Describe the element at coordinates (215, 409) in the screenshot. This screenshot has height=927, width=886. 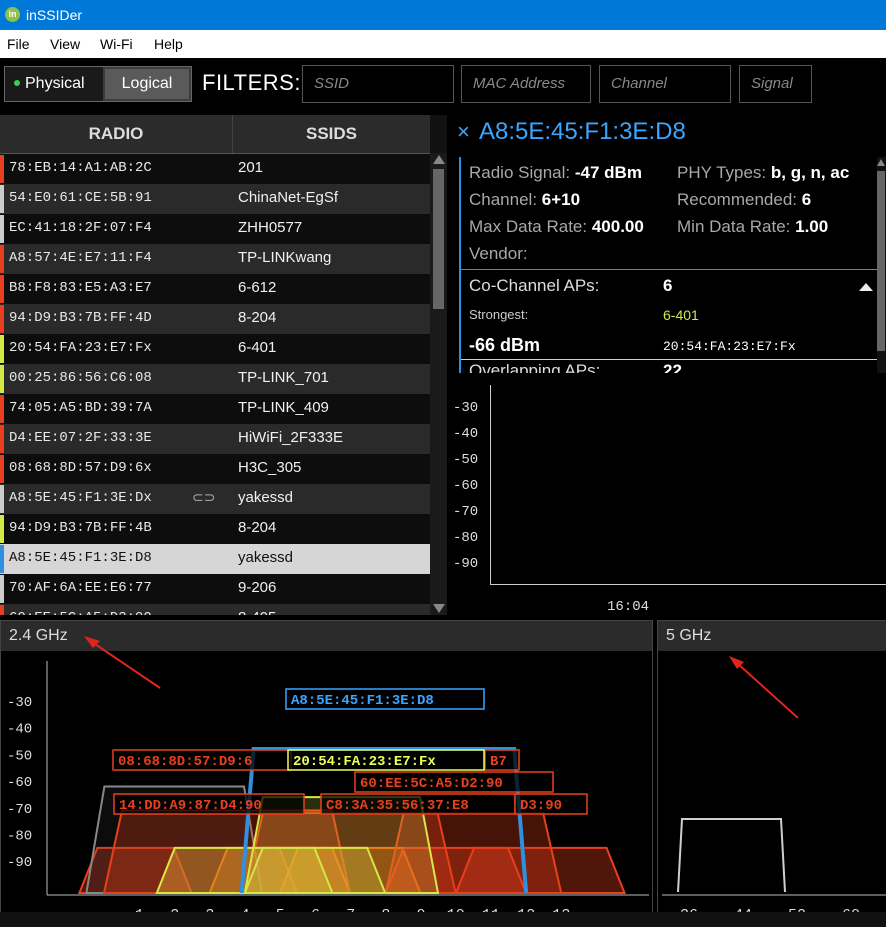
I see `table-row: 74:05:A5:BD:39:7A TP-LINK_409` at that location.